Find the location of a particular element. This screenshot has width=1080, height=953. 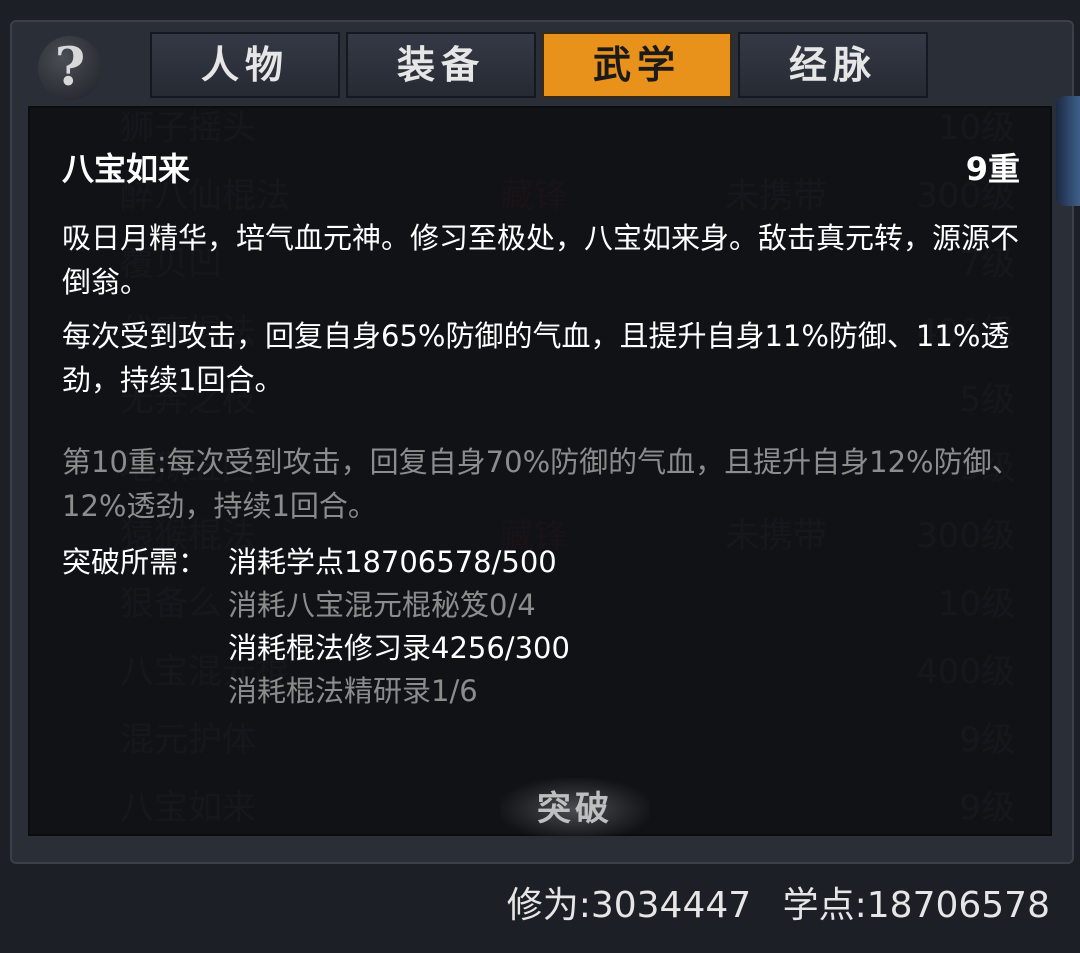

tab-equipment: 装备 is located at coordinates (441, 65).